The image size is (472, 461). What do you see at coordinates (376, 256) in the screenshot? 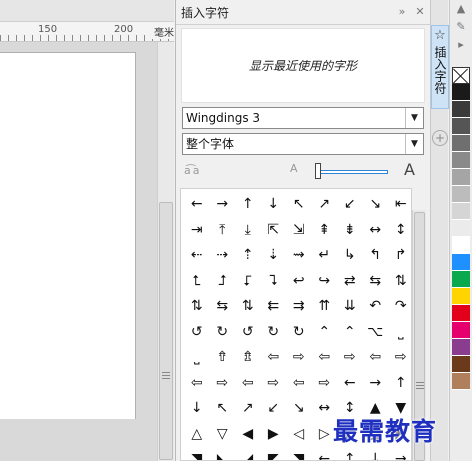
I see `glyph-cell: ↰` at bounding box center [376, 256].